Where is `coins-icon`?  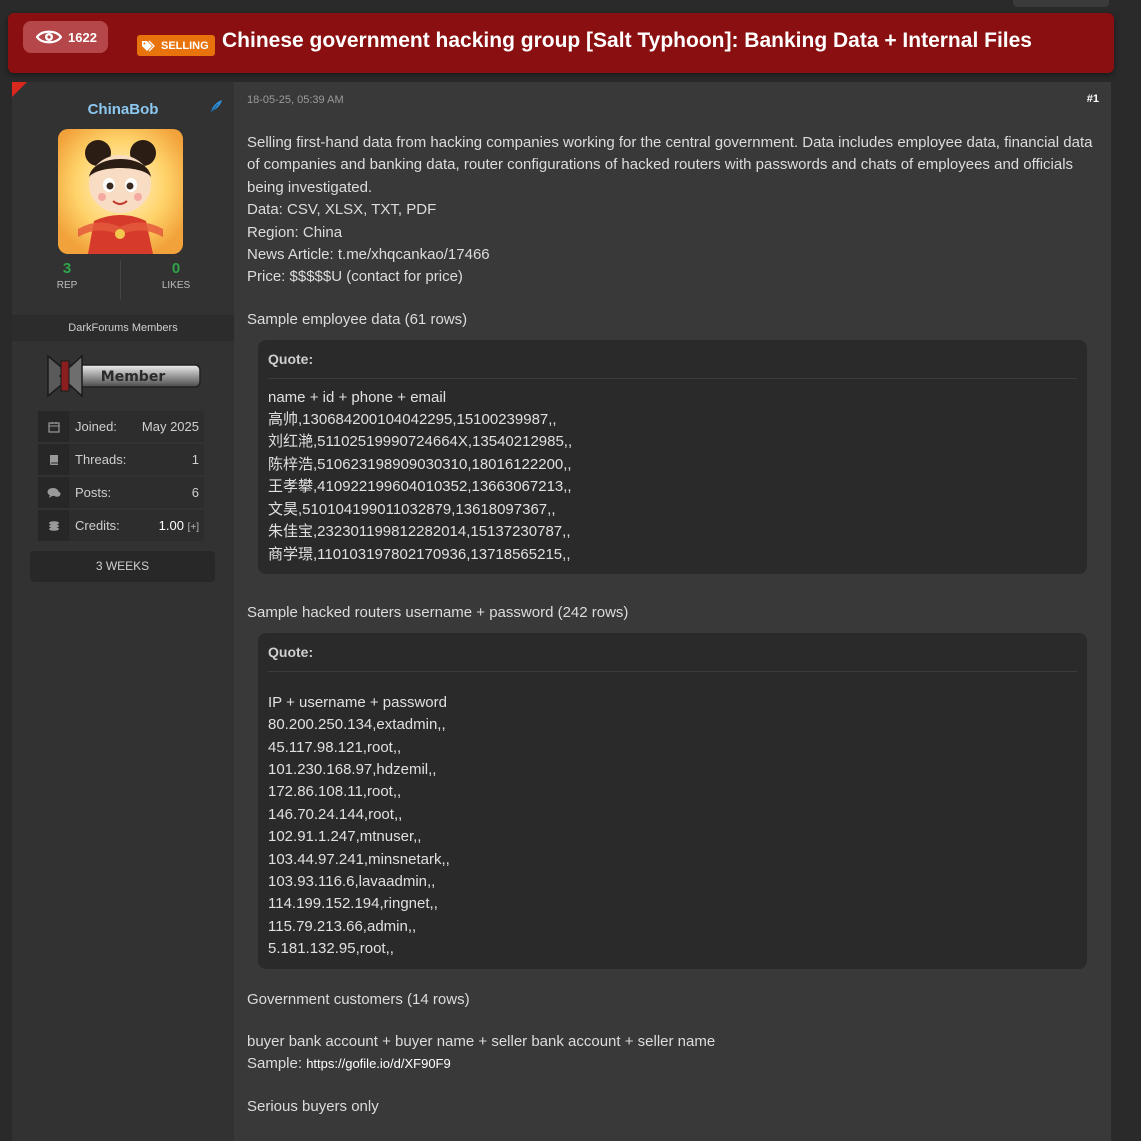
coins-icon is located at coordinates (53, 525).